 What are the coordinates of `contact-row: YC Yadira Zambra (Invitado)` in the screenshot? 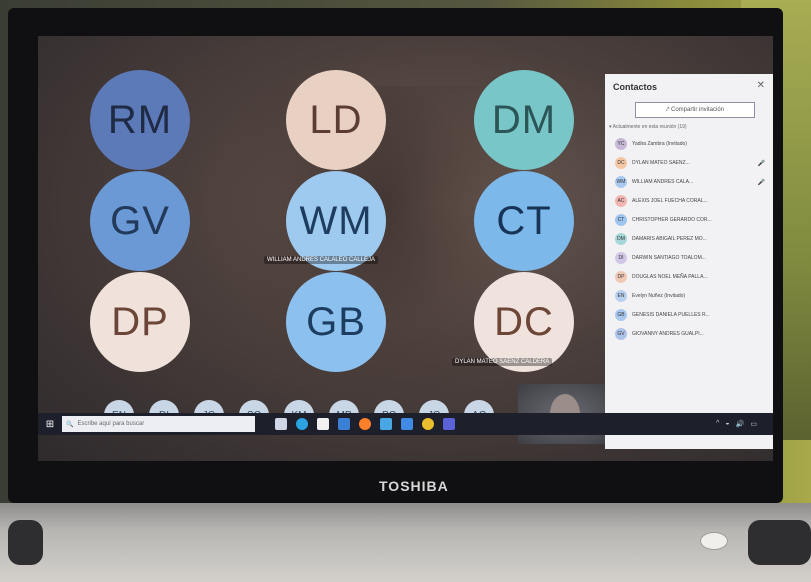 It's located at (690, 144).